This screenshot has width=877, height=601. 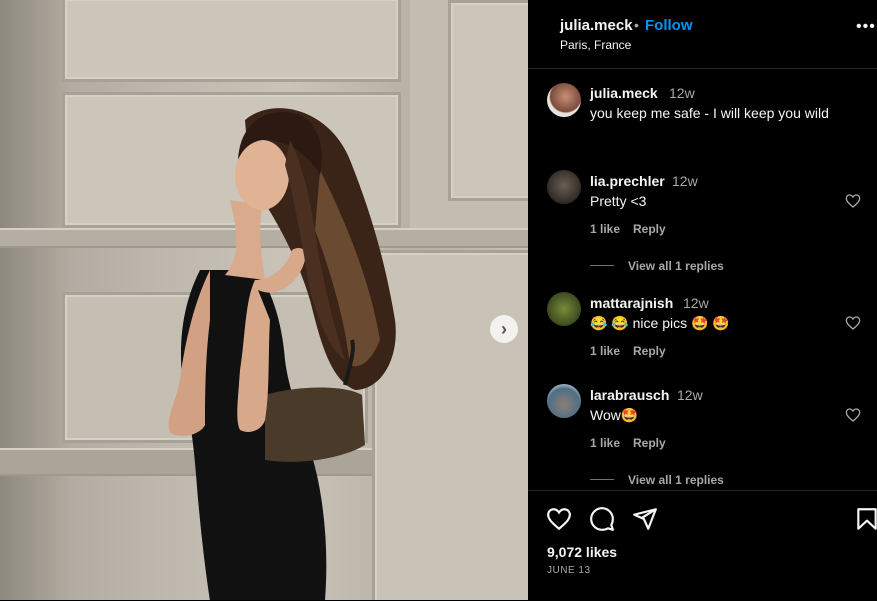 I want to click on likes-count: 9,072 likes, so click(x=582, y=552).